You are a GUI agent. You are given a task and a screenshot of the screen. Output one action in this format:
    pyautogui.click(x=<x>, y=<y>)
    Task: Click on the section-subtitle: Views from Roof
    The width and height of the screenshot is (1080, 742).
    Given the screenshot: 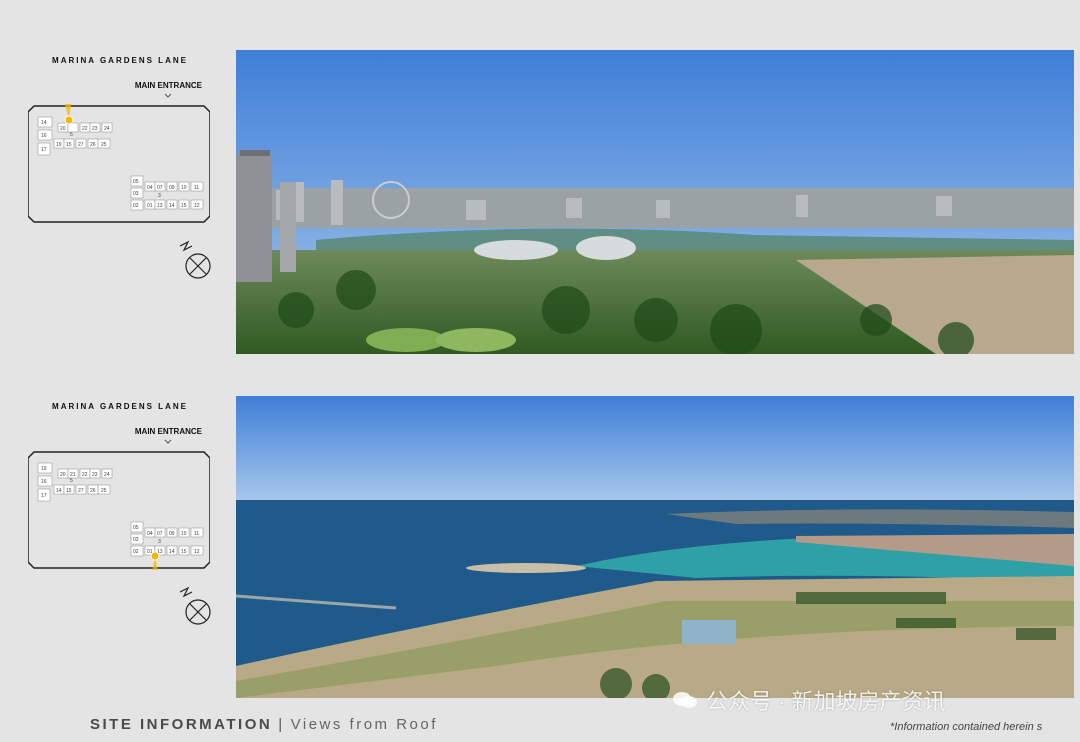 What is the action you would take?
    pyautogui.click(x=364, y=724)
    